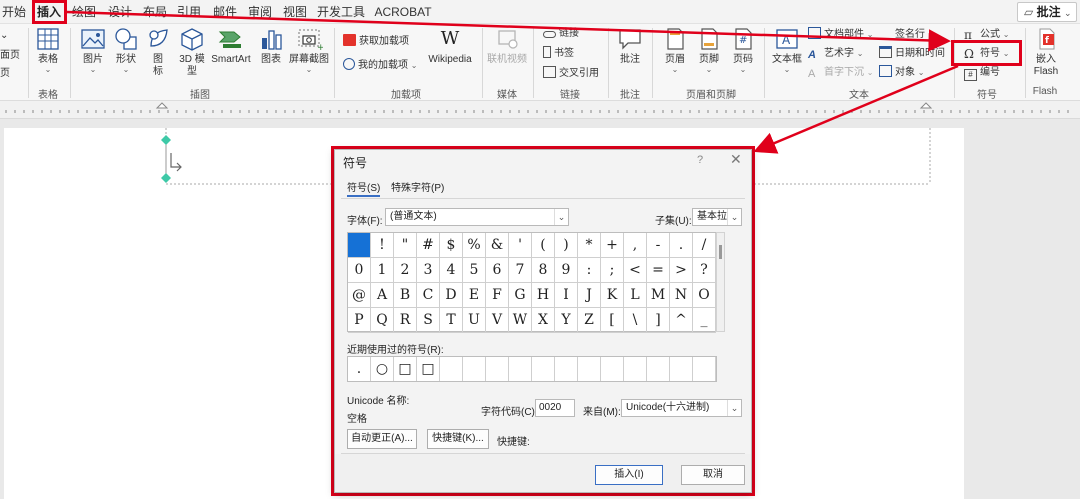 This screenshot has width=1080, height=499. I want to click on symbol-cell: Y, so click(566, 320).